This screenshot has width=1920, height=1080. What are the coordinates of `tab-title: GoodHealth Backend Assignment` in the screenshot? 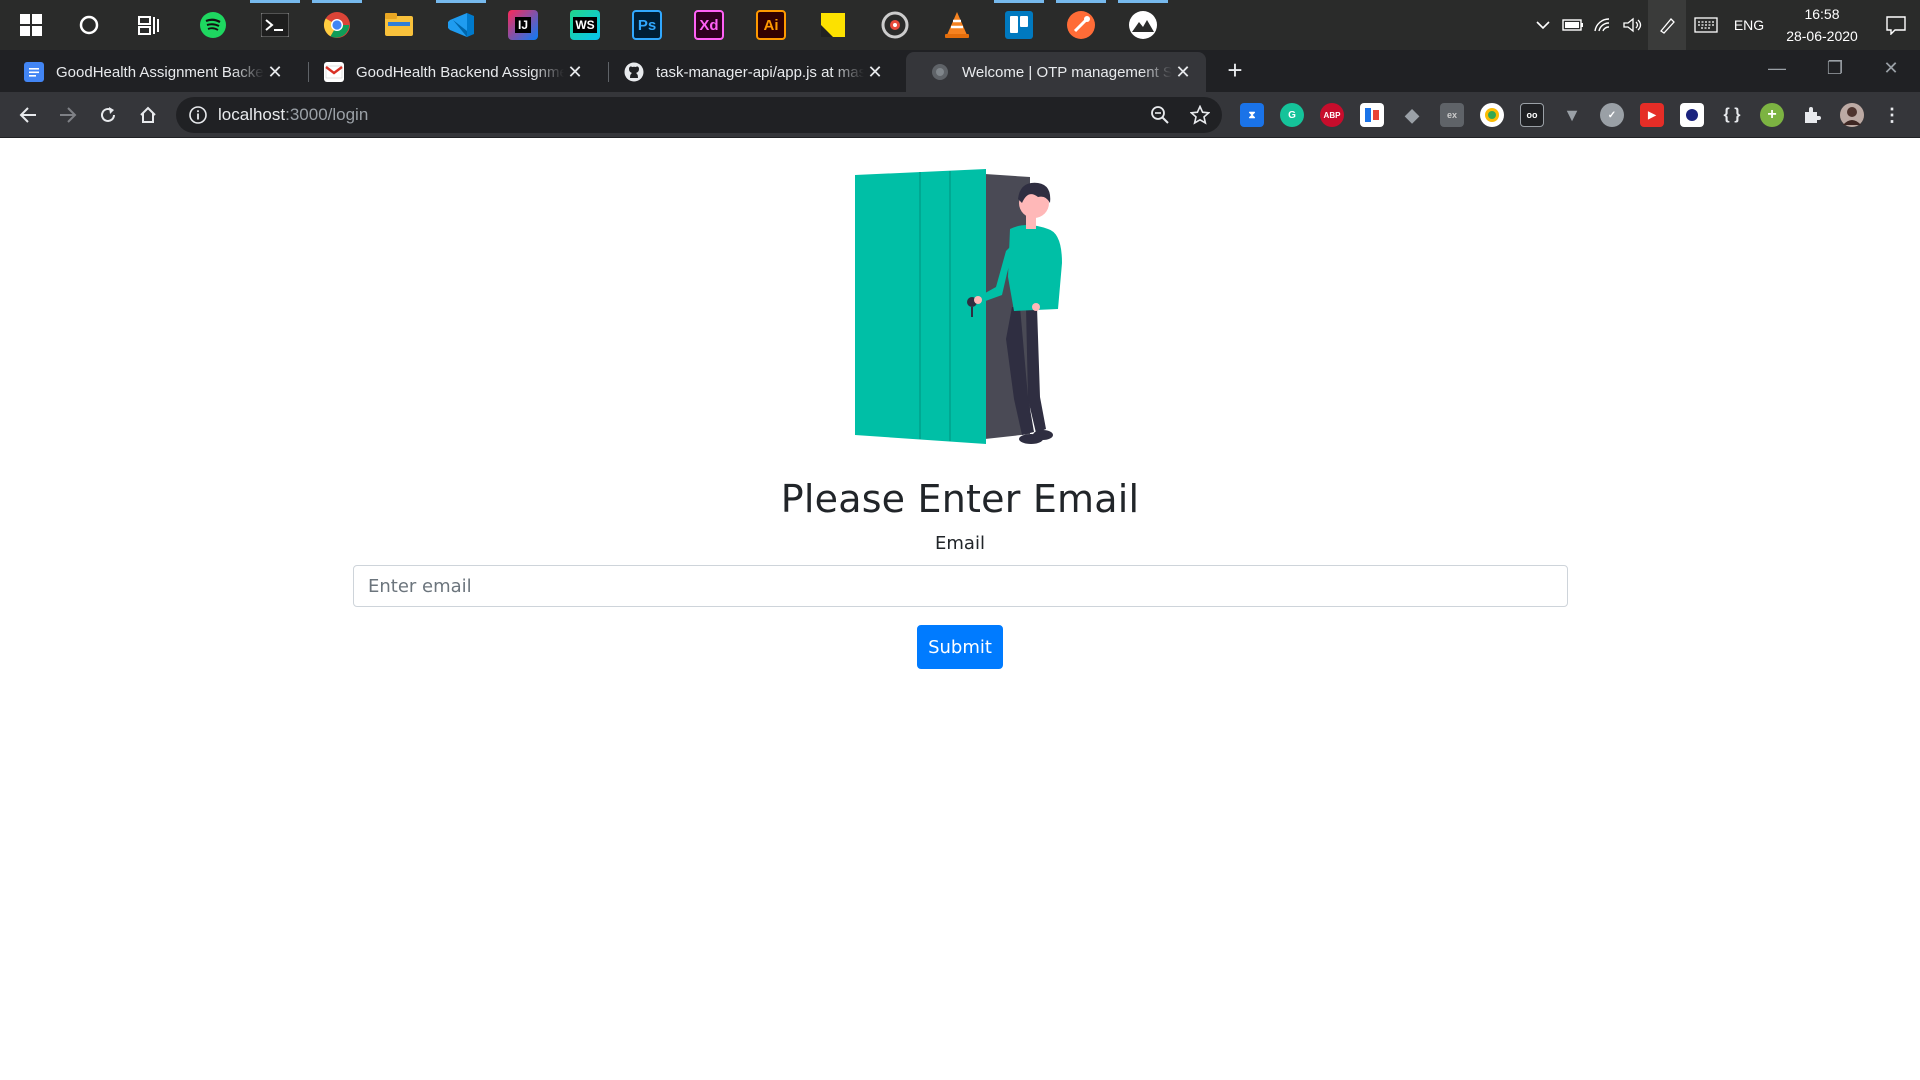 It's located at (460, 72).